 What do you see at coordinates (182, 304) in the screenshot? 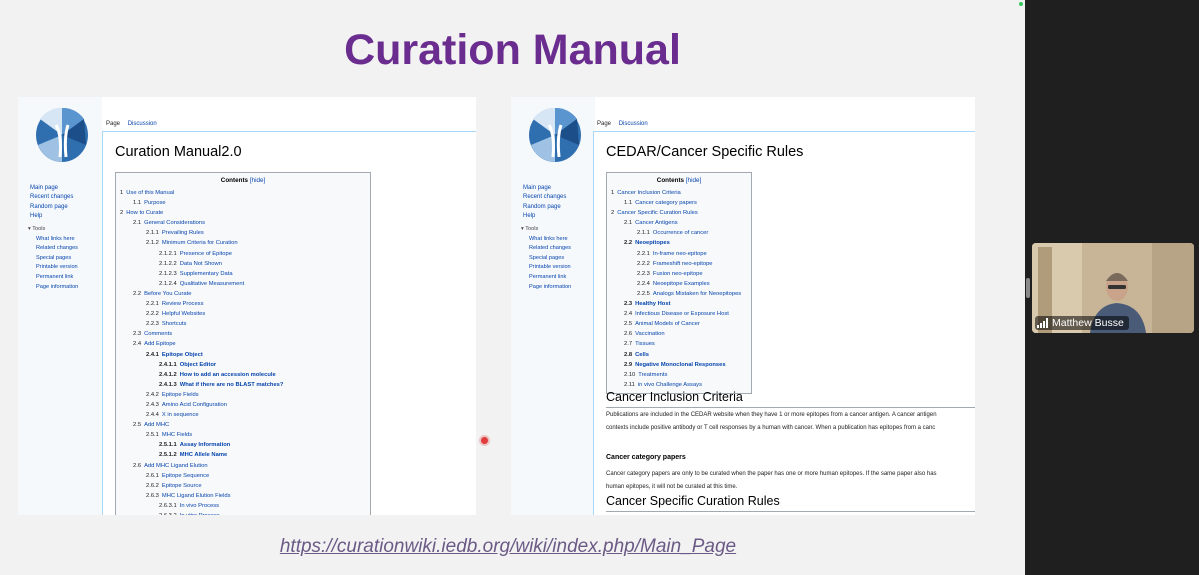
I see `toc-item-label: Review Process` at bounding box center [182, 304].